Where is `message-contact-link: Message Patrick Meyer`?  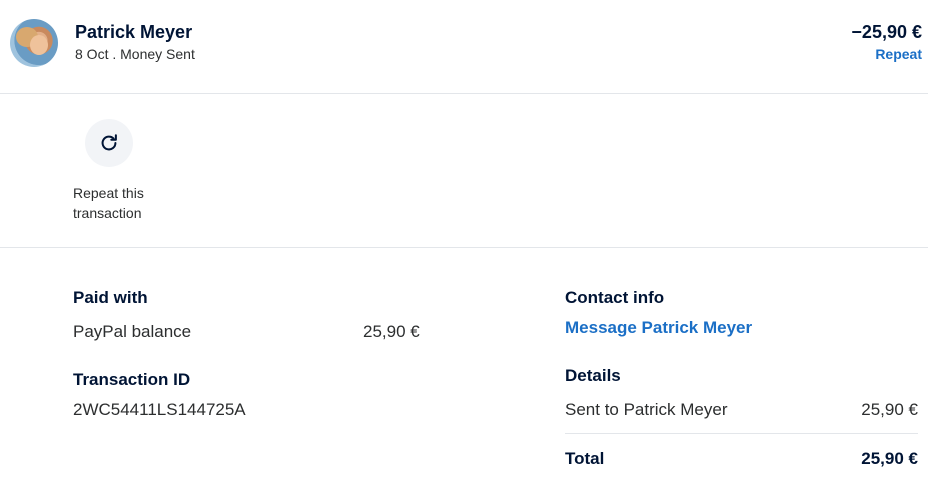
message-contact-link: Message Patrick Meyer is located at coordinates (658, 328).